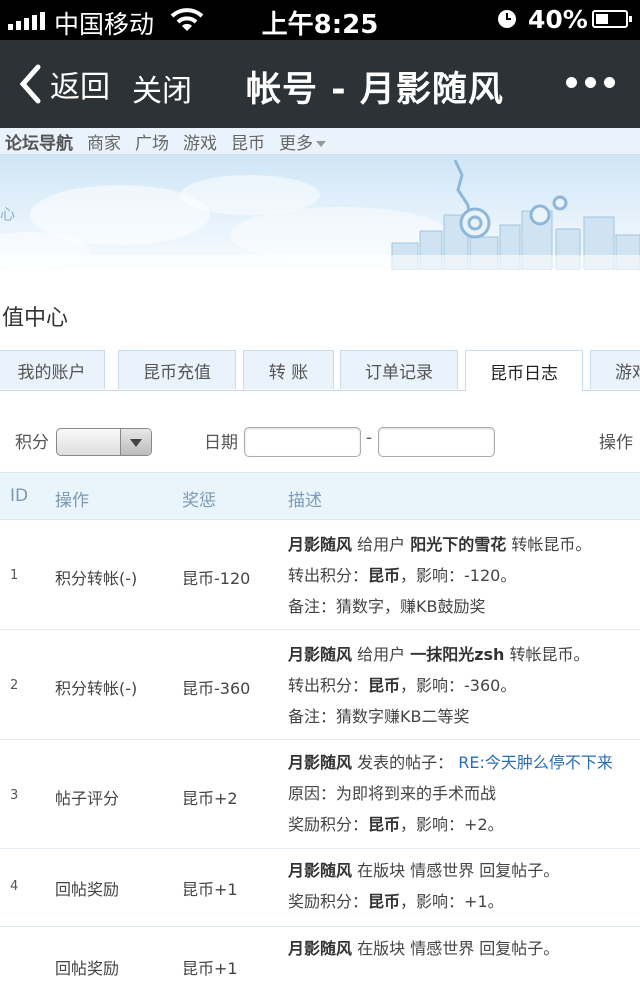  What do you see at coordinates (464, 886) in the screenshot?
I see `row-description: 月影随风 在版块 情感世界 回复帖子。 奖励积分：昆币，影响：+1。` at bounding box center [464, 886].